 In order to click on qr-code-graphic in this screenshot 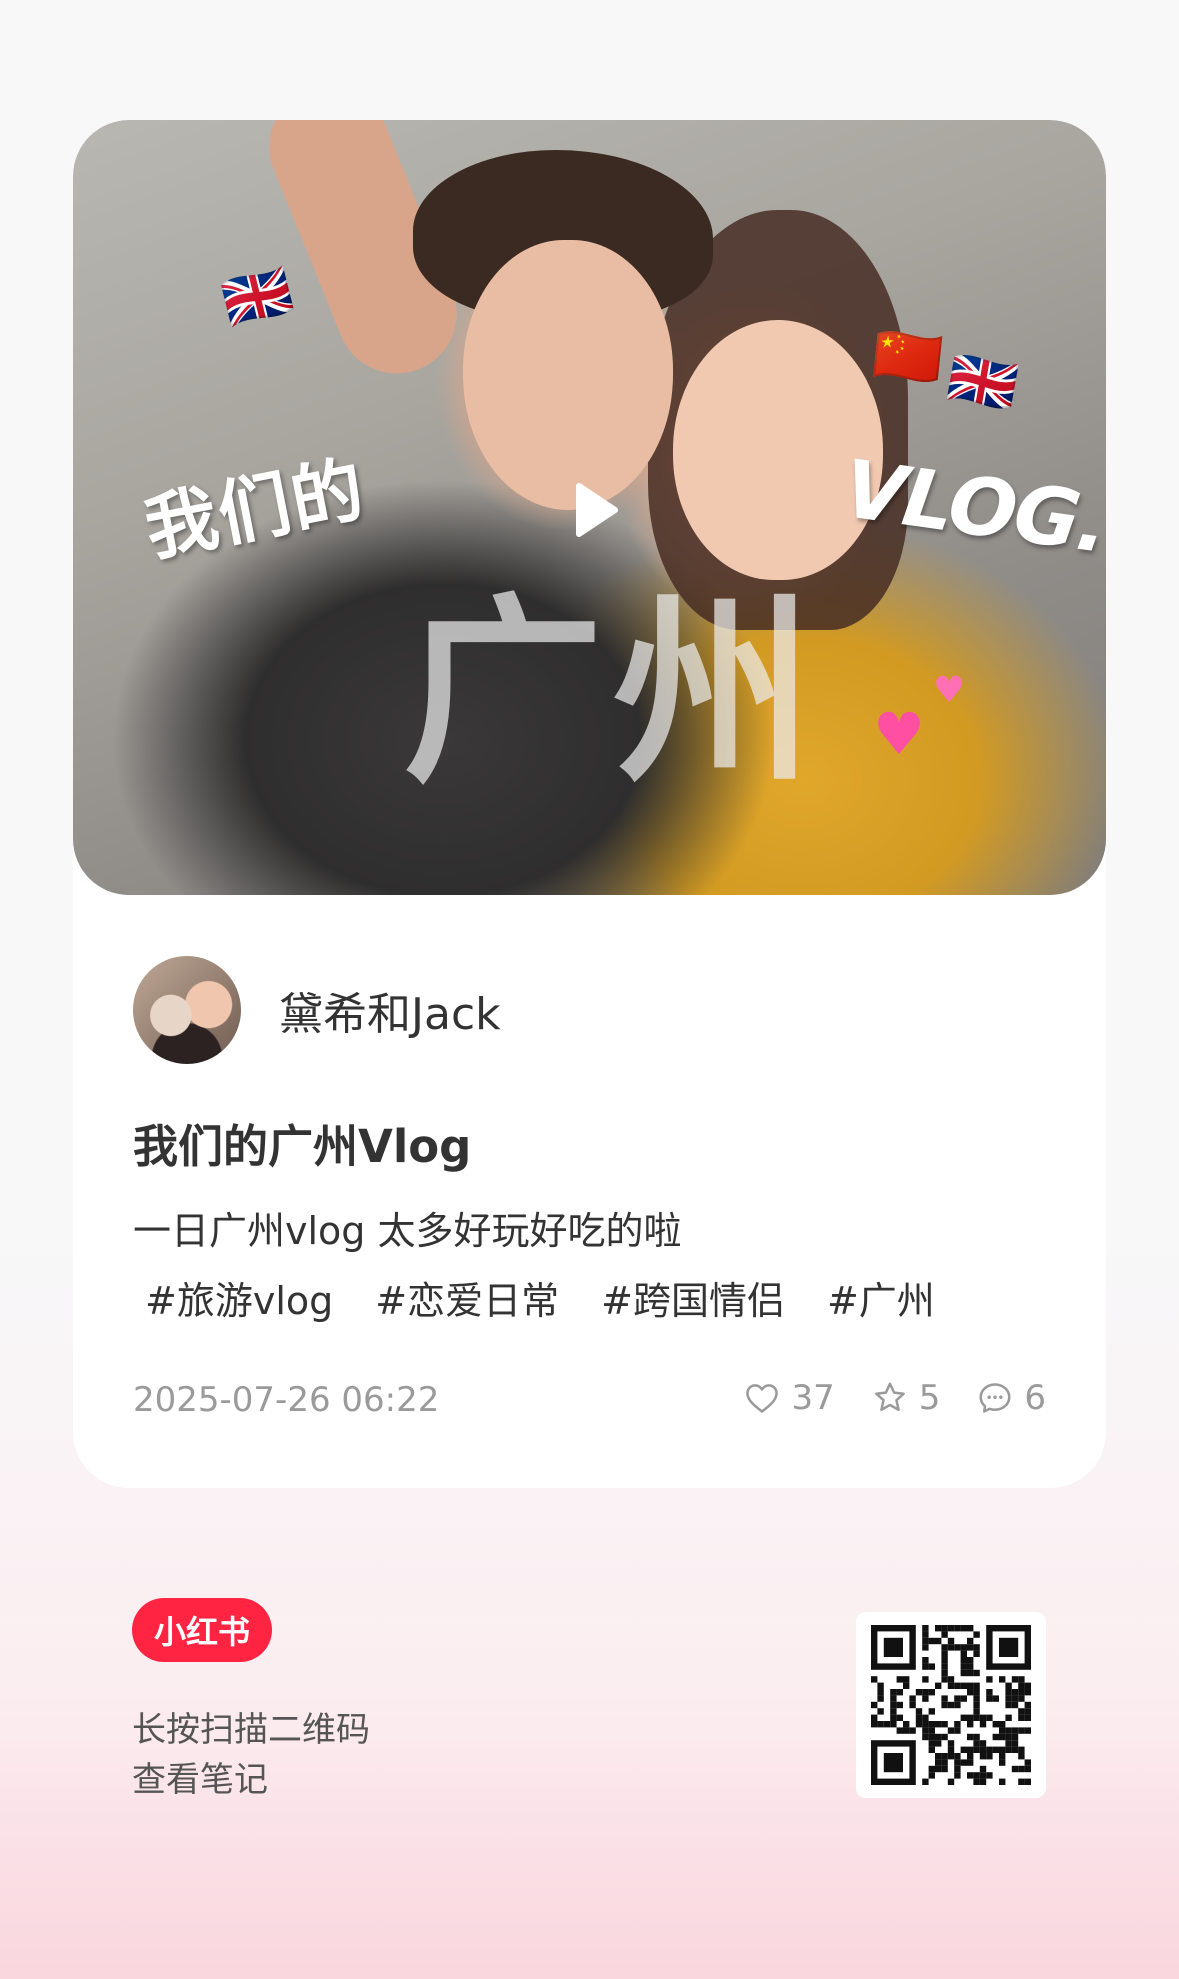, I will do `click(951, 1705)`.